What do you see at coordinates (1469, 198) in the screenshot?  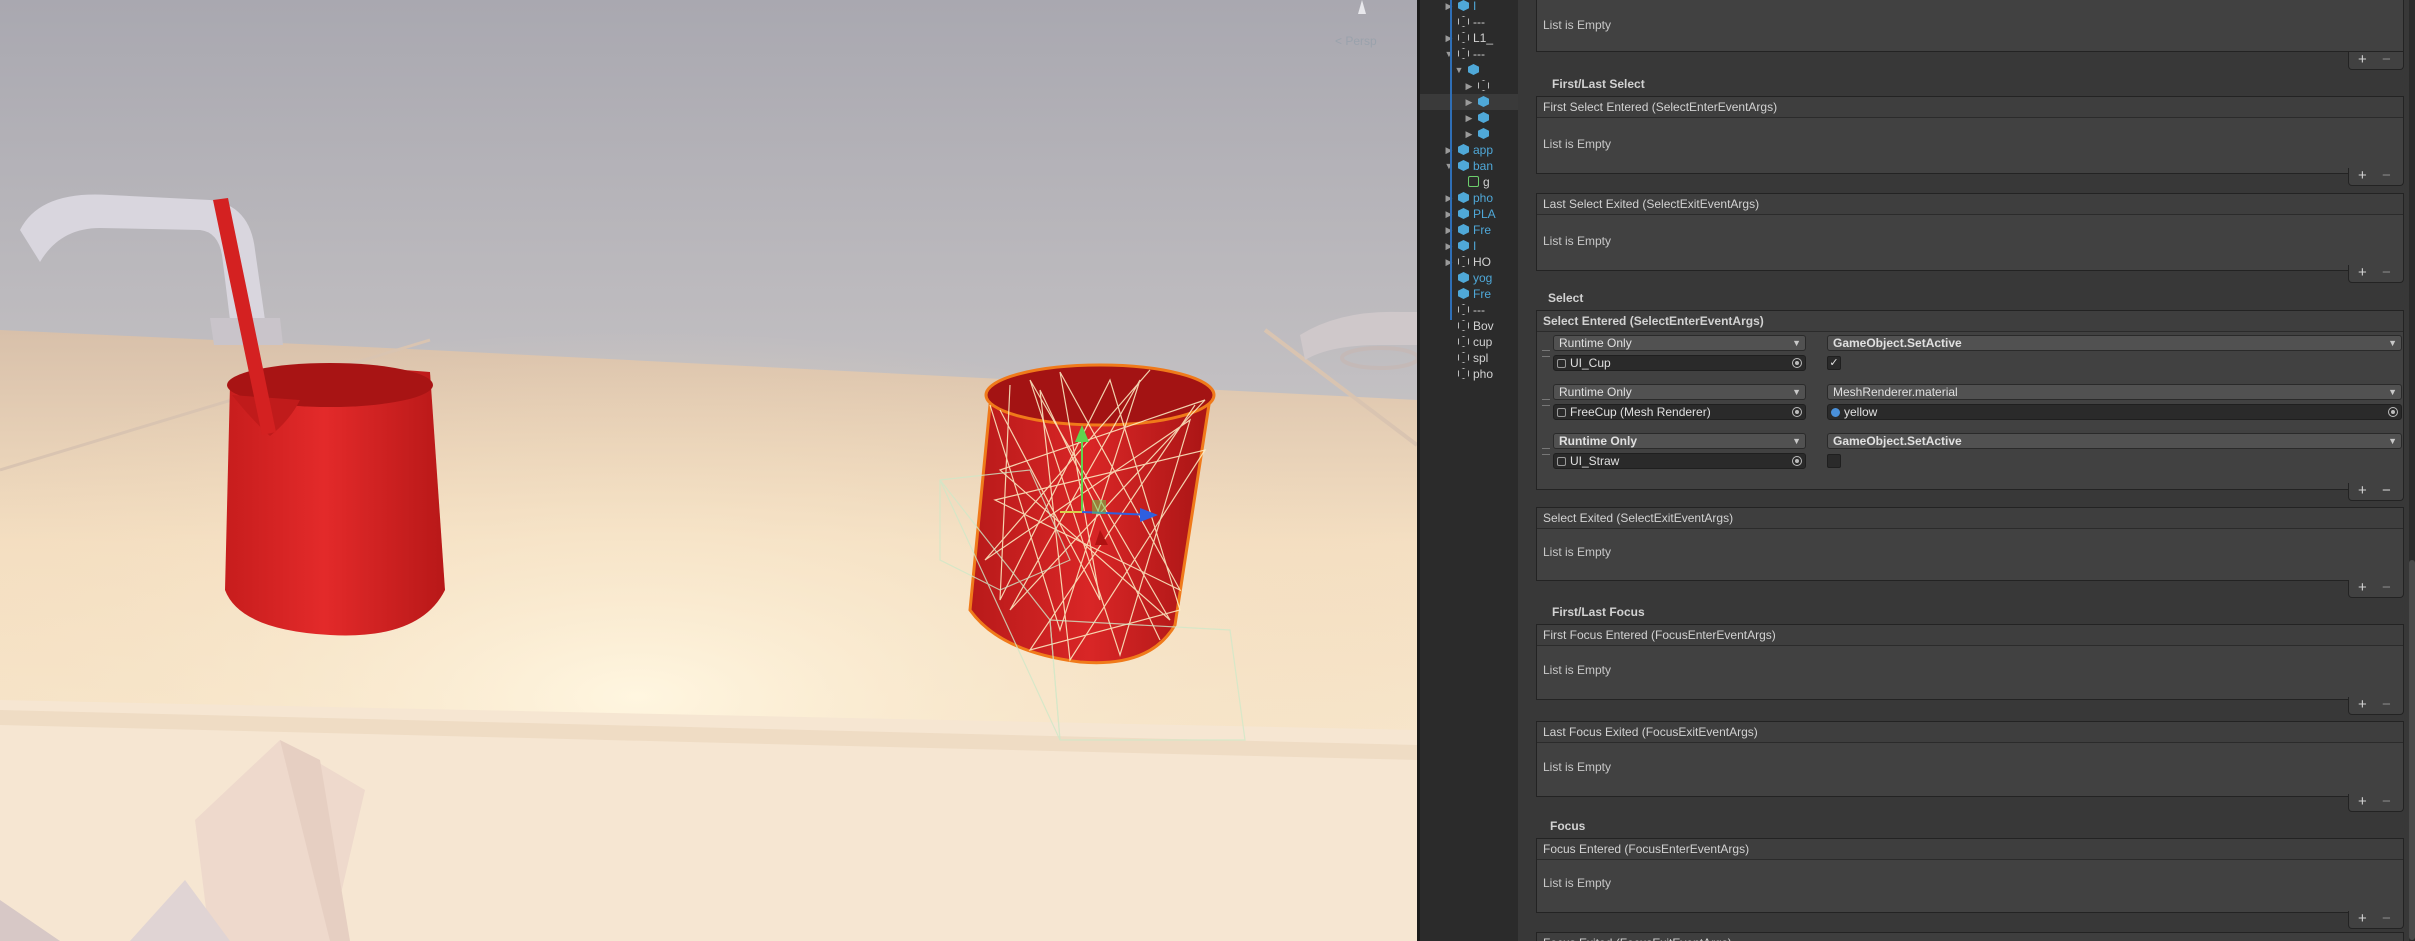 I see `hierarchy-item: ▶ pho` at bounding box center [1469, 198].